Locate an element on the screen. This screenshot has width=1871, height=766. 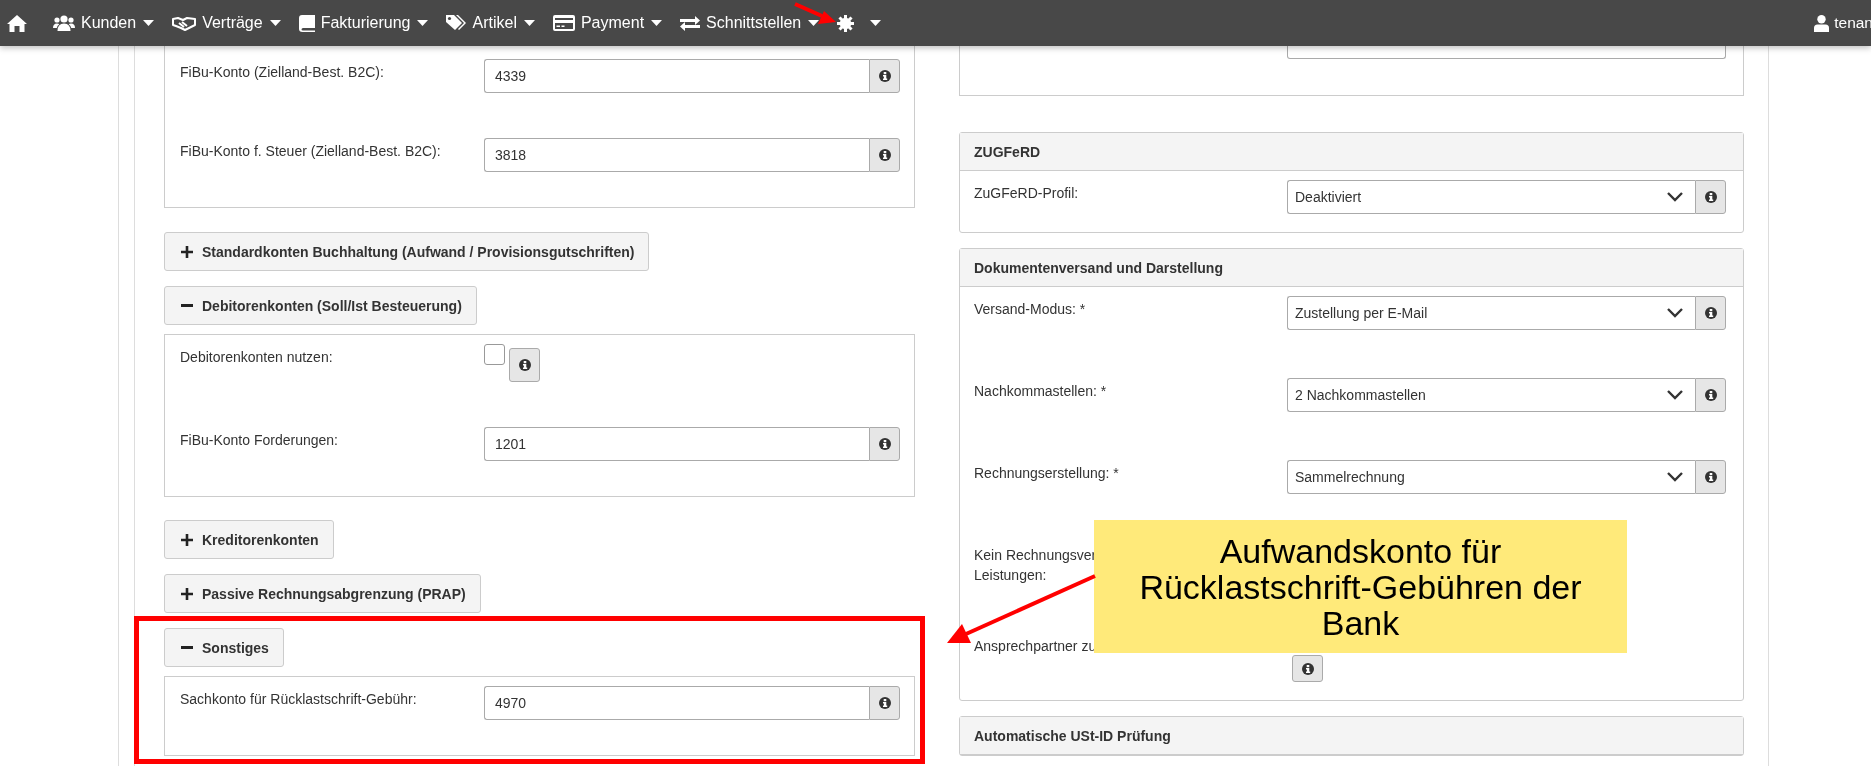
users-icon is located at coordinates (64, 23).